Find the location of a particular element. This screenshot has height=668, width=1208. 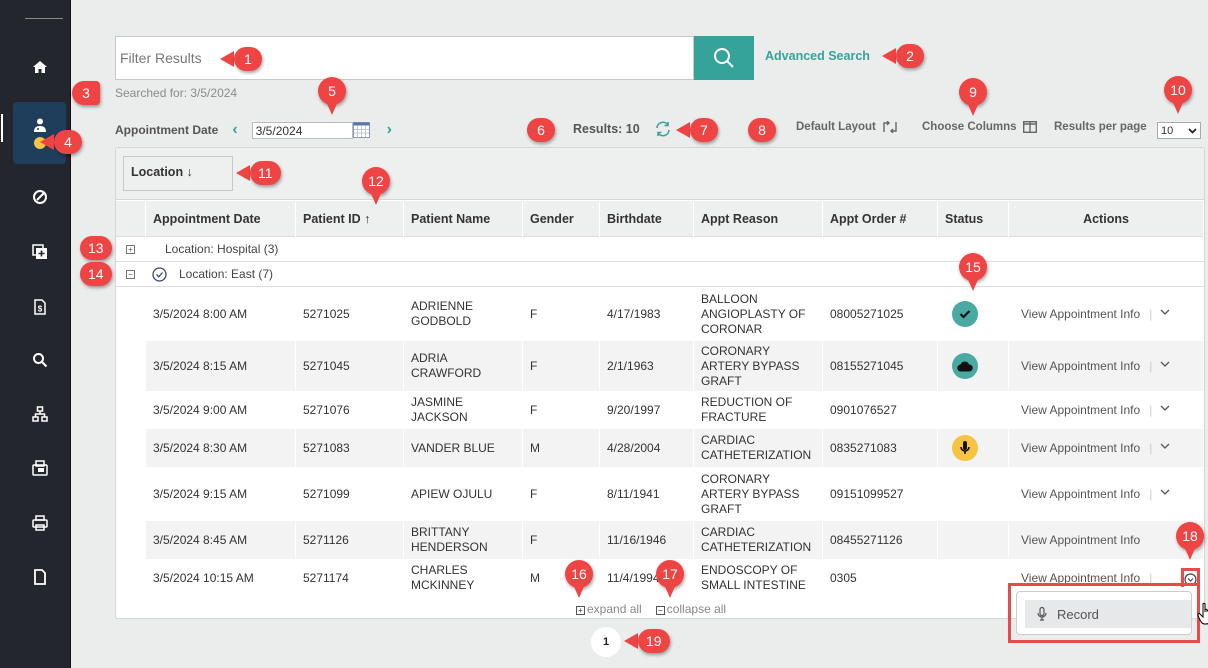

header-appointment-date: Appointment Date is located at coordinates (221, 219).